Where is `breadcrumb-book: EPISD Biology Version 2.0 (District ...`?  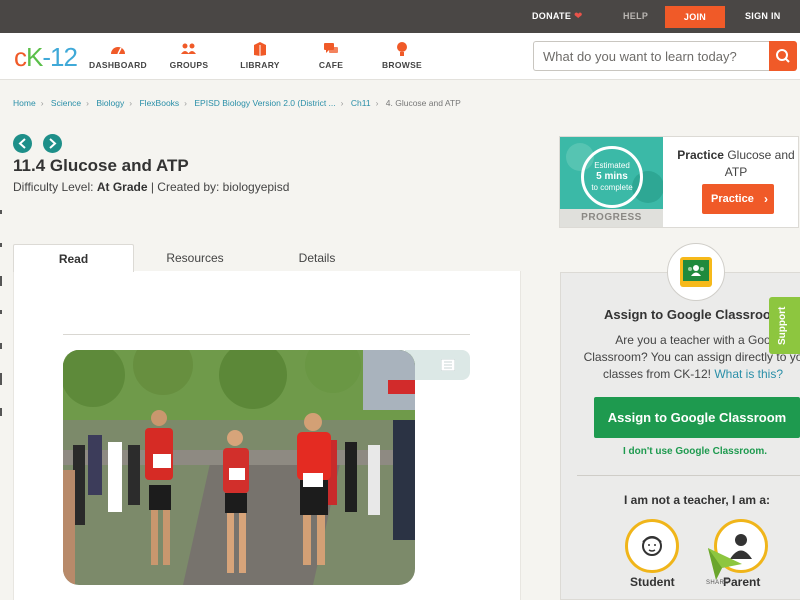 breadcrumb-book: EPISD Biology Version 2.0 (District ... is located at coordinates (264, 103).